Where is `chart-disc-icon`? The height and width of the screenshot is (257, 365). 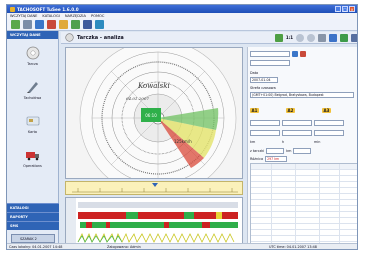
chart-disc-icon is located at coordinates (32, 53).